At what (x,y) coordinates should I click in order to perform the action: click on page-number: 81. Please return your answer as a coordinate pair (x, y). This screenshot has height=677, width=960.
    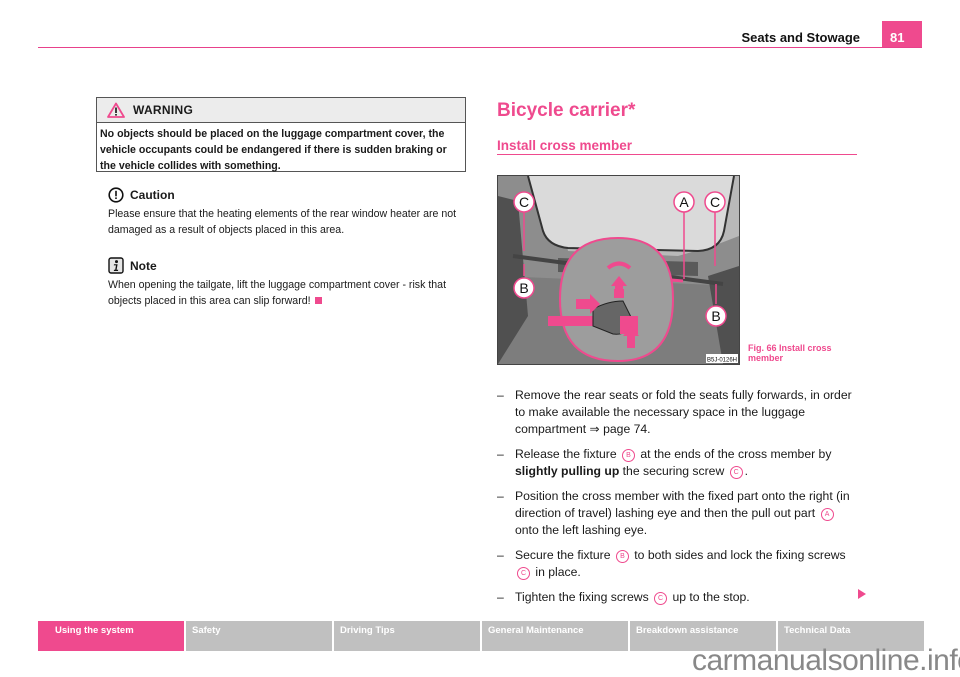
    Looking at the image, I should click on (902, 34).